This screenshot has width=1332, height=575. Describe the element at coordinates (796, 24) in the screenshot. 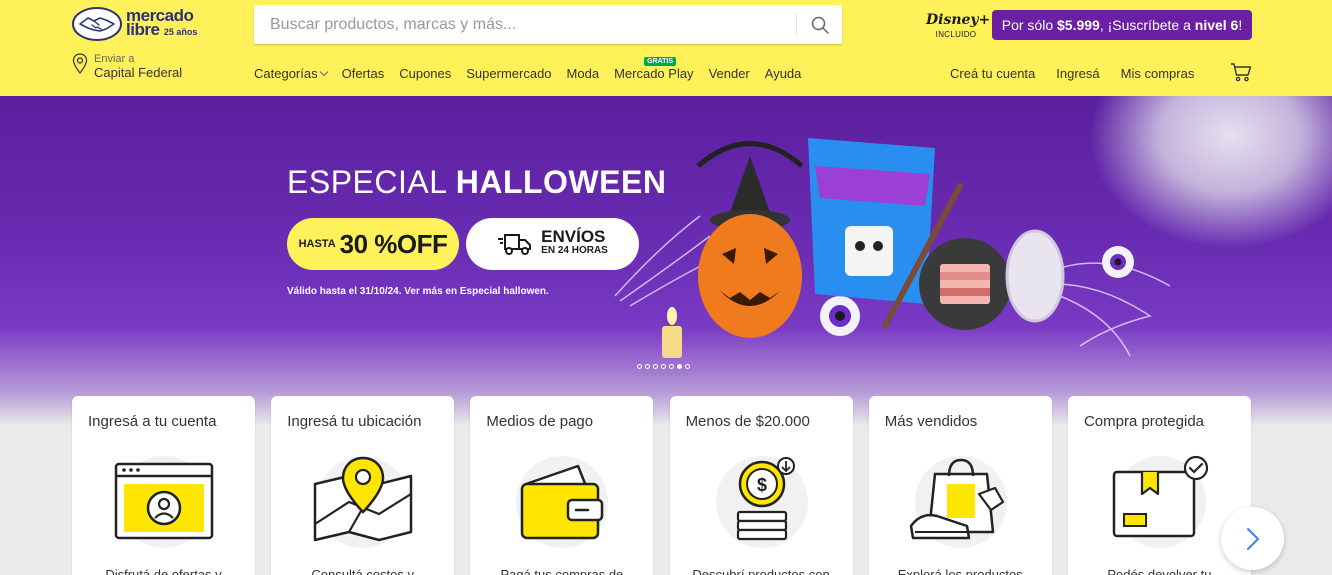

I see `search-divider` at that location.